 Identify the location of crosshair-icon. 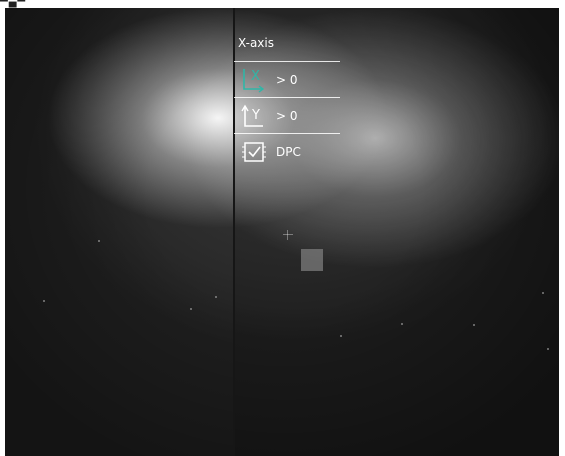
(288, 235).